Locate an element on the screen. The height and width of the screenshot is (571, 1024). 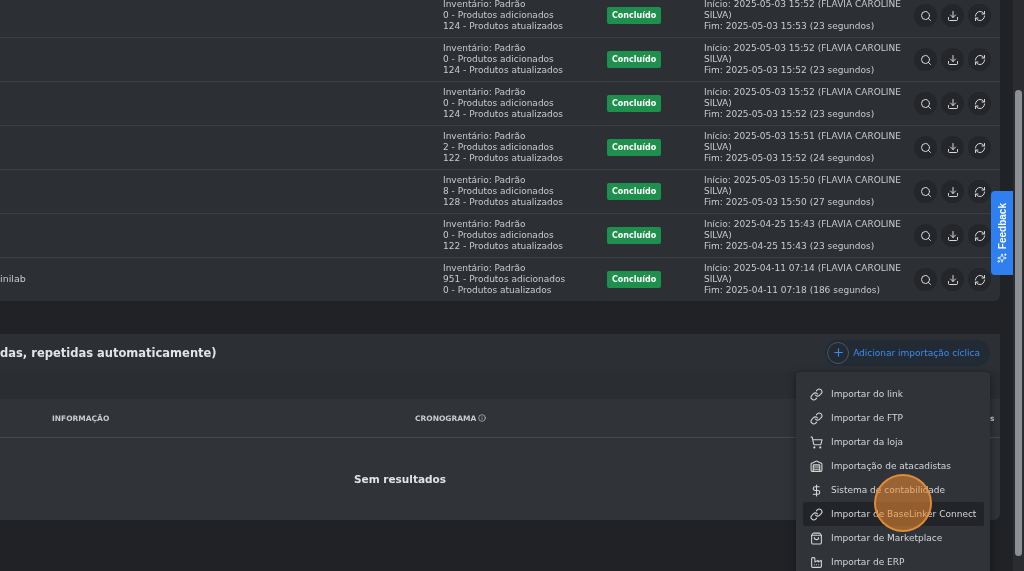
sparkle-icon is located at coordinates (1002, 258).